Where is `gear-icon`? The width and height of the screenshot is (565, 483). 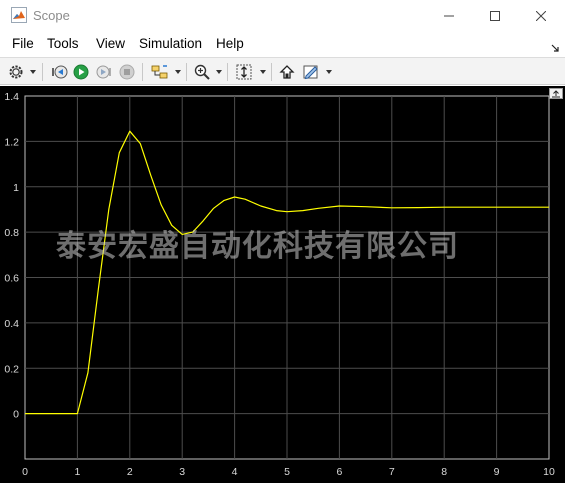 gear-icon is located at coordinates (16, 72).